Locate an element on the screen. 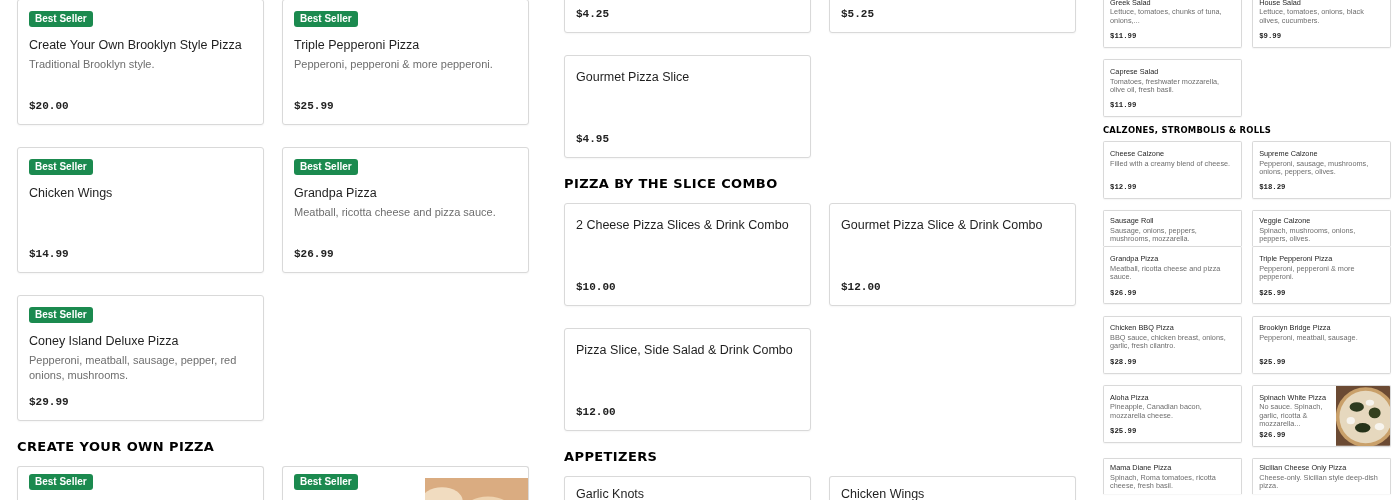  item-price: $14.99 is located at coordinates (49, 254).